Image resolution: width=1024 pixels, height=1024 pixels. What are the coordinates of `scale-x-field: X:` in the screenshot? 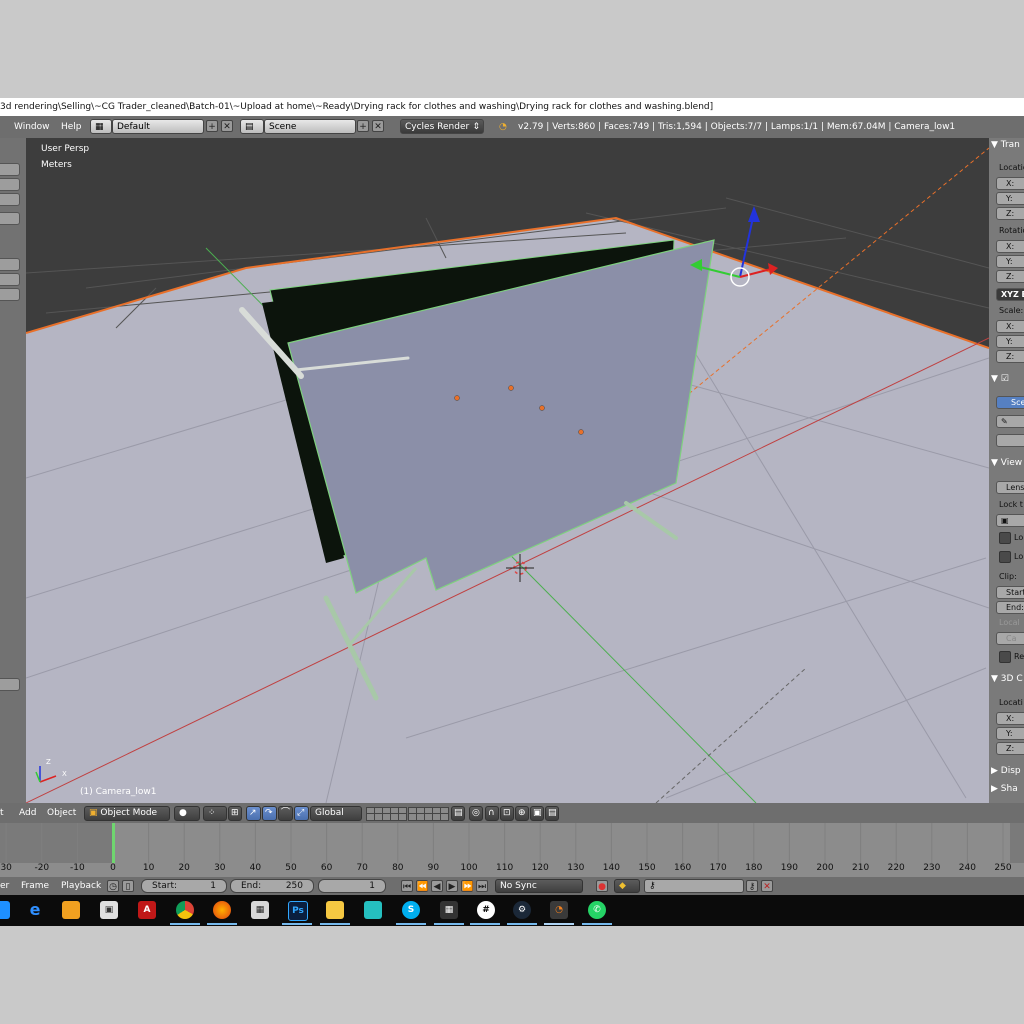 It's located at (1010, 326).